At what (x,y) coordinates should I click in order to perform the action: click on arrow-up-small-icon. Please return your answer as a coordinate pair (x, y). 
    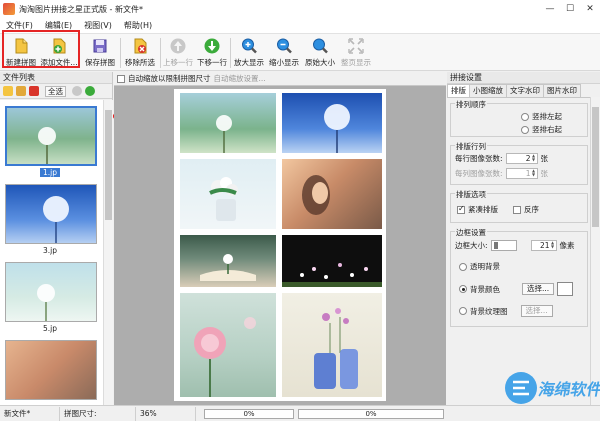
    Looking at the image, I should click on (77, 91).